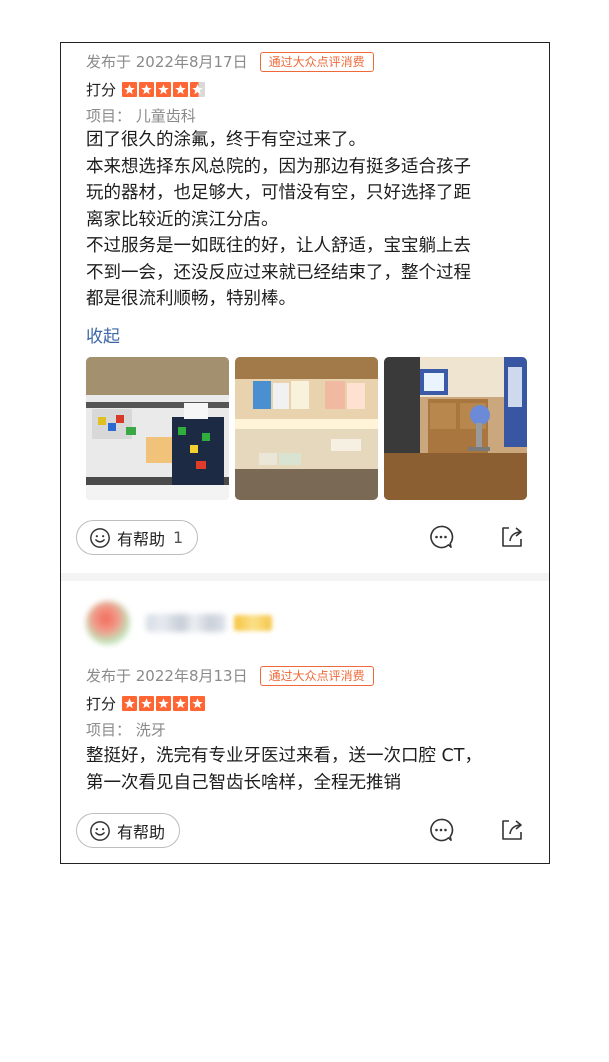  Describe the element at coordinates (278, 272) in the screenshot. I see `review-text-line: 不到一会，还没反应过来就已经结束了，整个过程` at that location.